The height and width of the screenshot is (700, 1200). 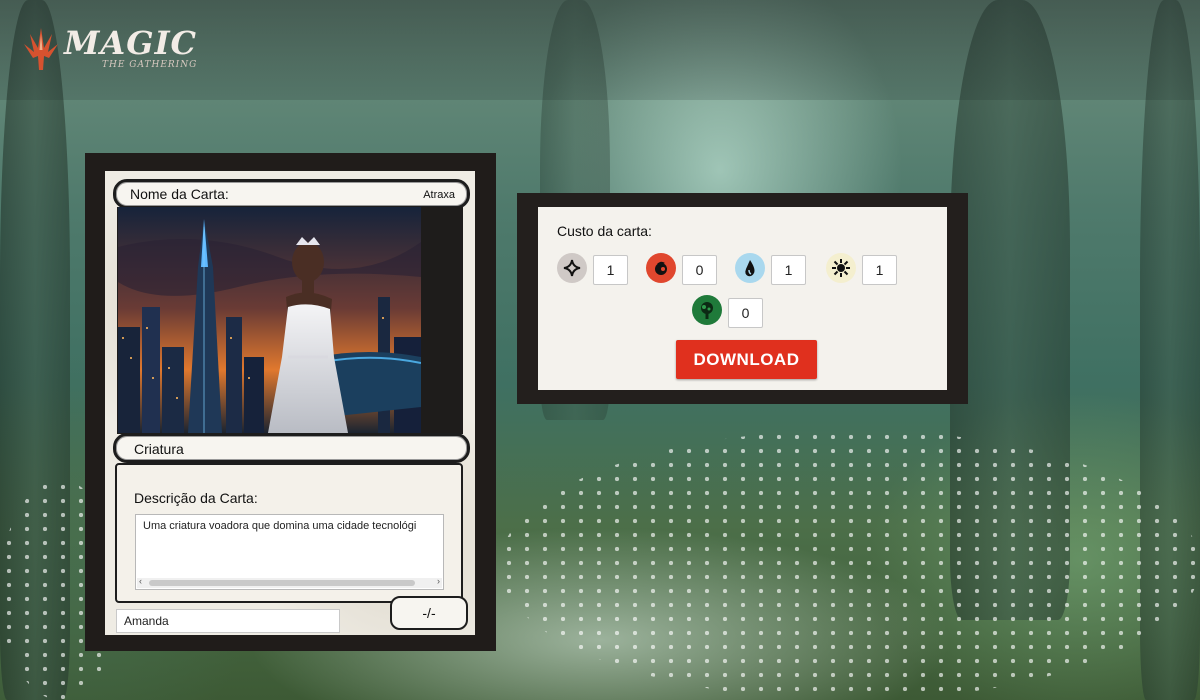 I want to click on magic-logo: MAGIC THE GATHERING, so click(x=109, y=49).